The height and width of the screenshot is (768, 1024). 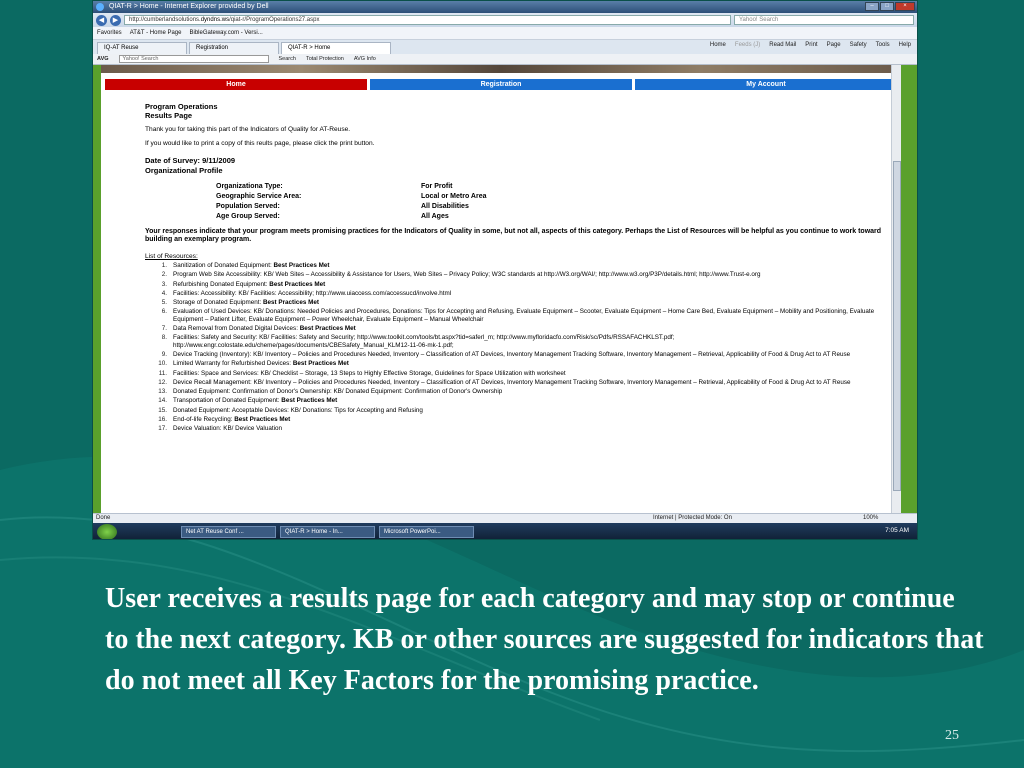 What do you see at coordinates (870, 518) in the screenshot?
I see `zoom-level: 100%` at bounding box center [870, 518].